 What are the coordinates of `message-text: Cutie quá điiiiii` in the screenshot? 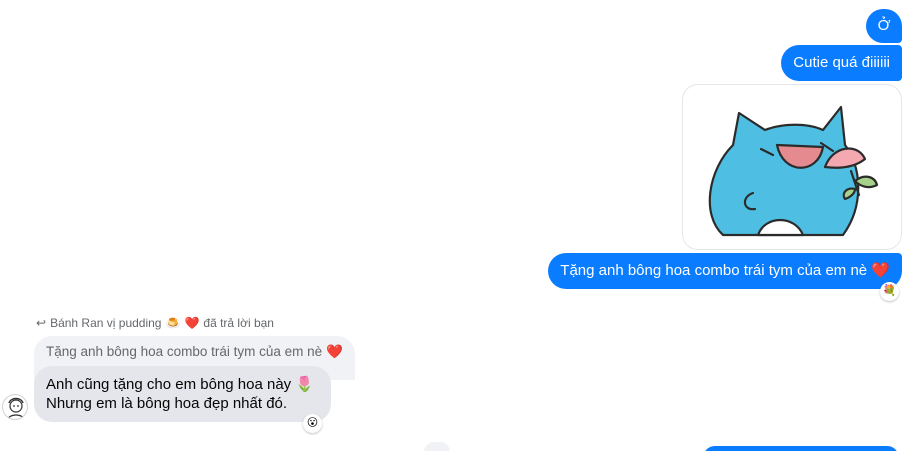 It's located at (841, 62).